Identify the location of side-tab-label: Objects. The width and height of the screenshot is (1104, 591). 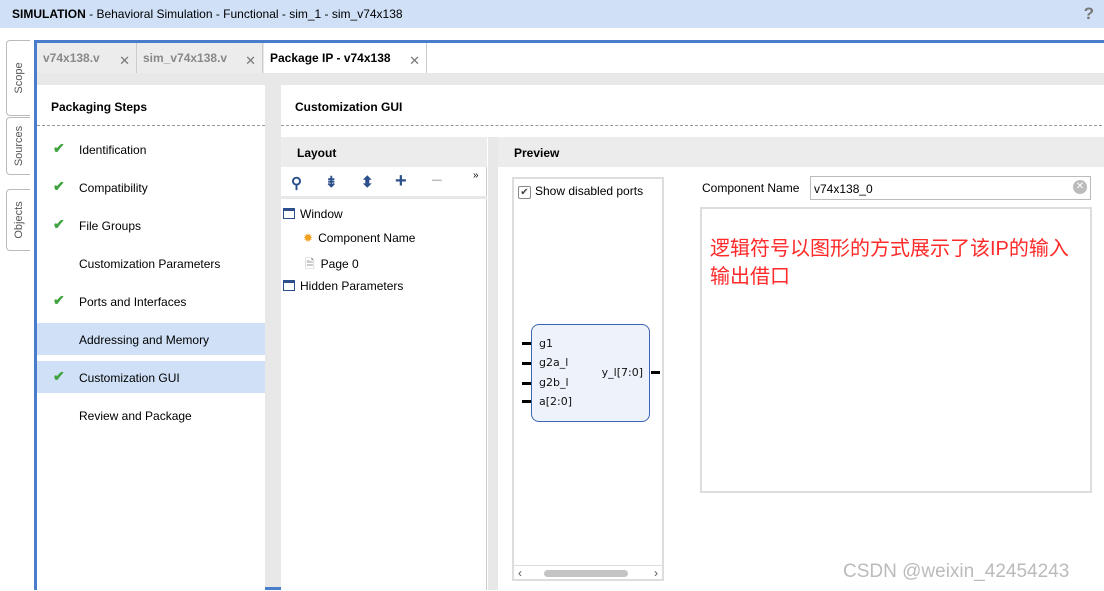
(18, 220).